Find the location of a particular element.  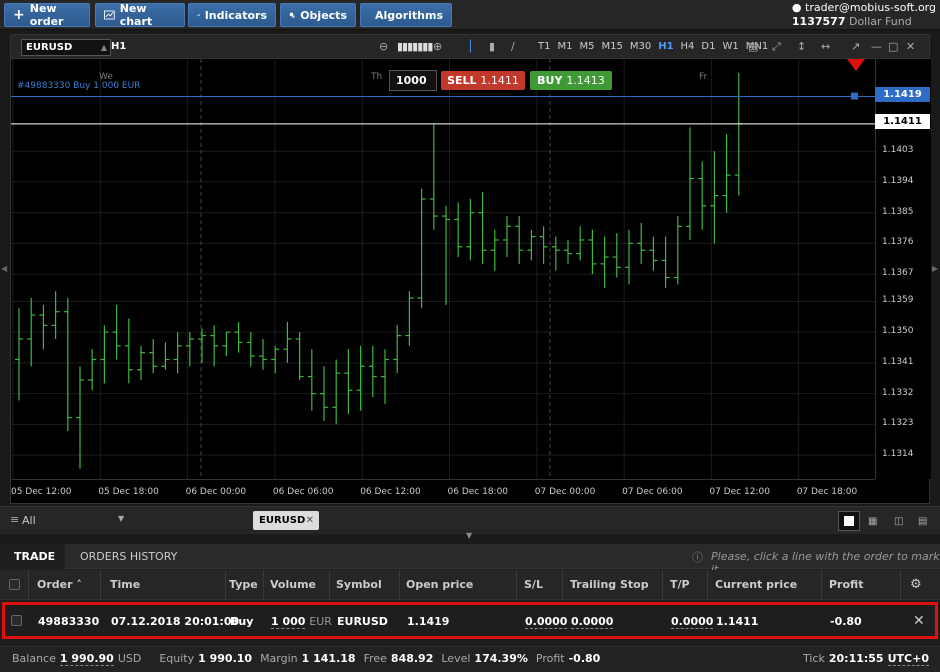

y-tick-label: 1.1394 is located at coordinates (898, 180).